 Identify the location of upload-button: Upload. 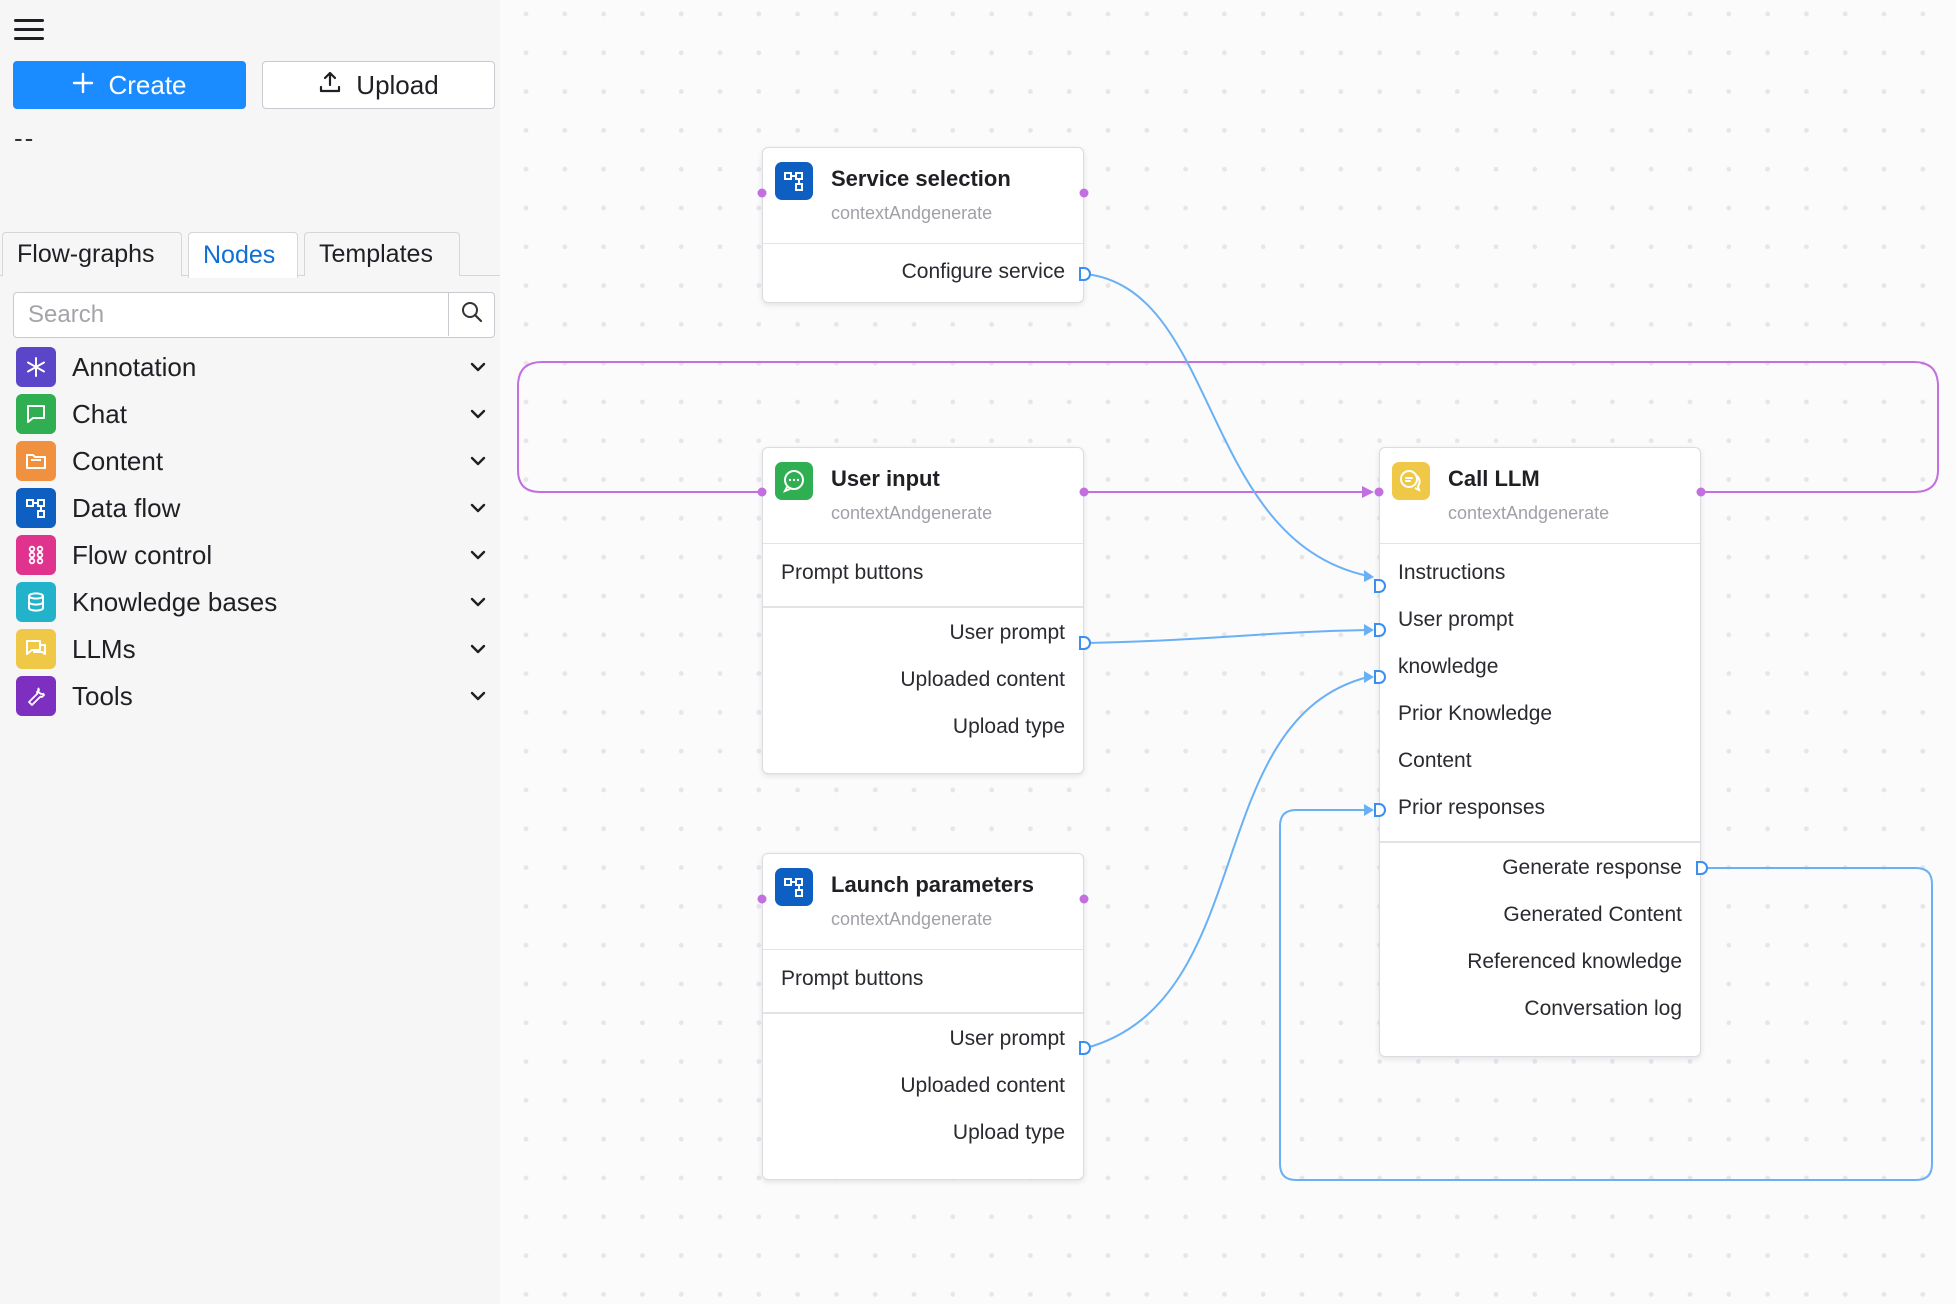
(378, 85).